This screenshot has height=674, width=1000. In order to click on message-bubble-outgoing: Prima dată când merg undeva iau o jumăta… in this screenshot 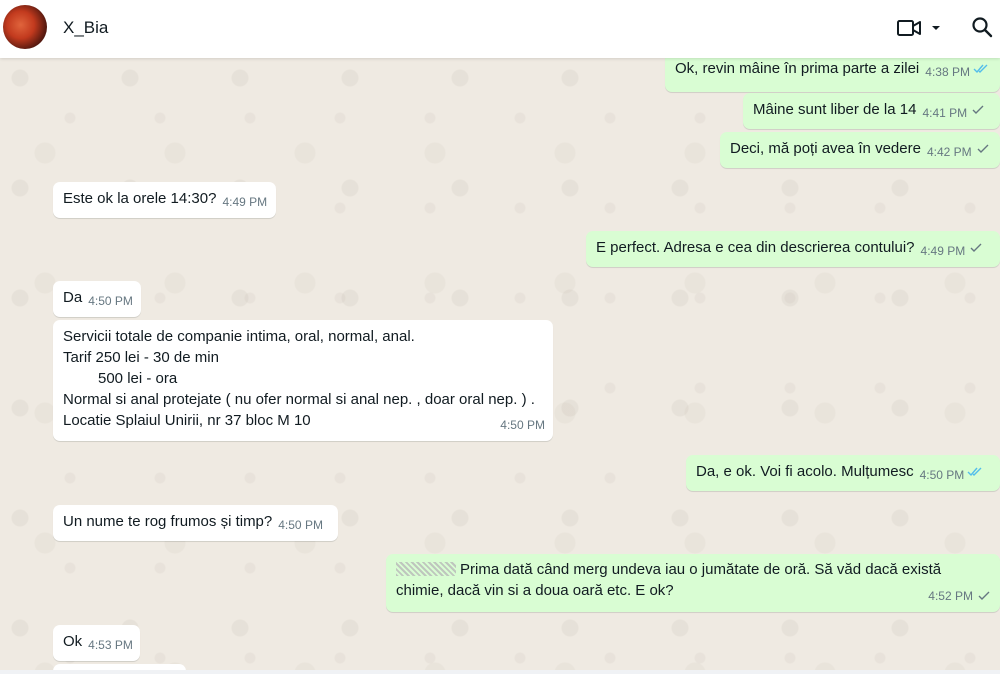, I will do `click(693, 583)`.